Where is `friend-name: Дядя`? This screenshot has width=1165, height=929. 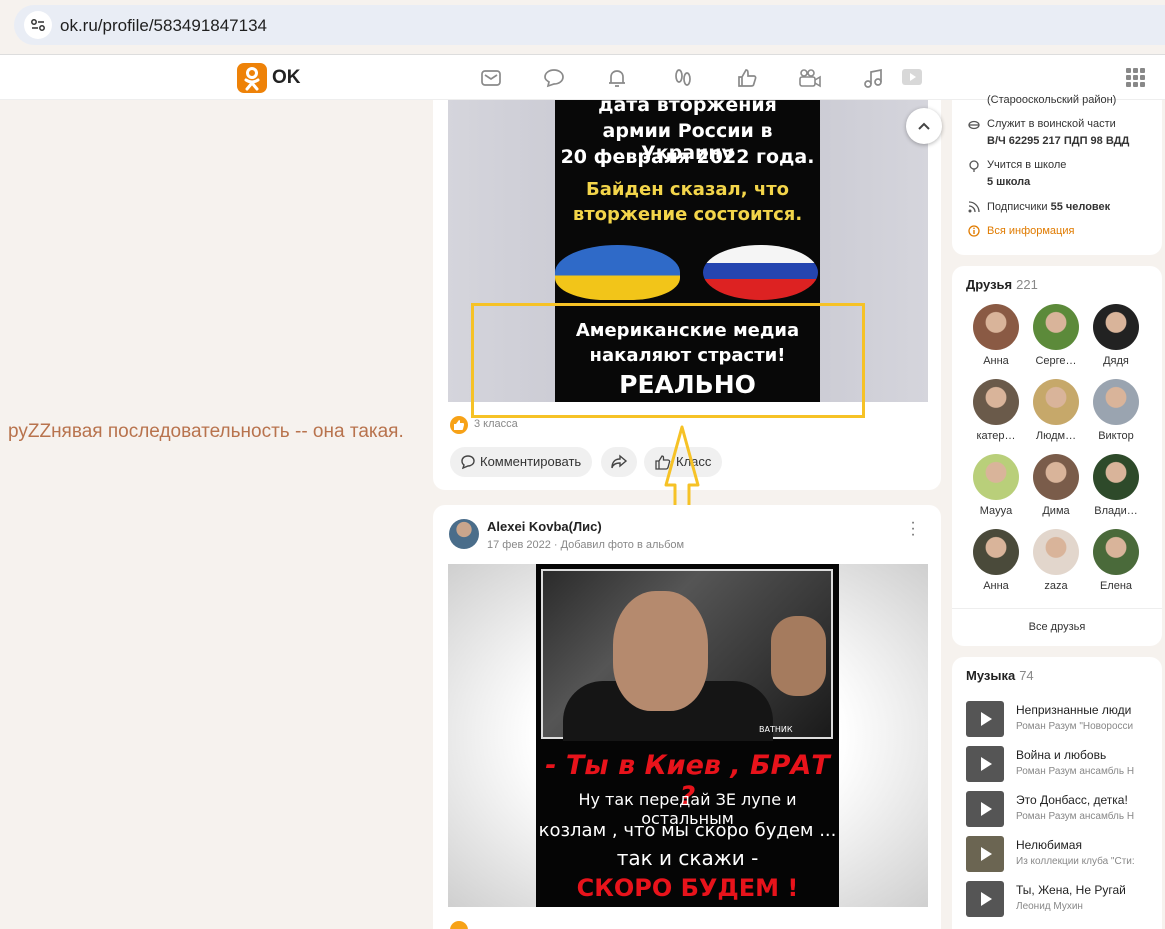
friend-name: Дядя is located at coordinates (1116, 361).